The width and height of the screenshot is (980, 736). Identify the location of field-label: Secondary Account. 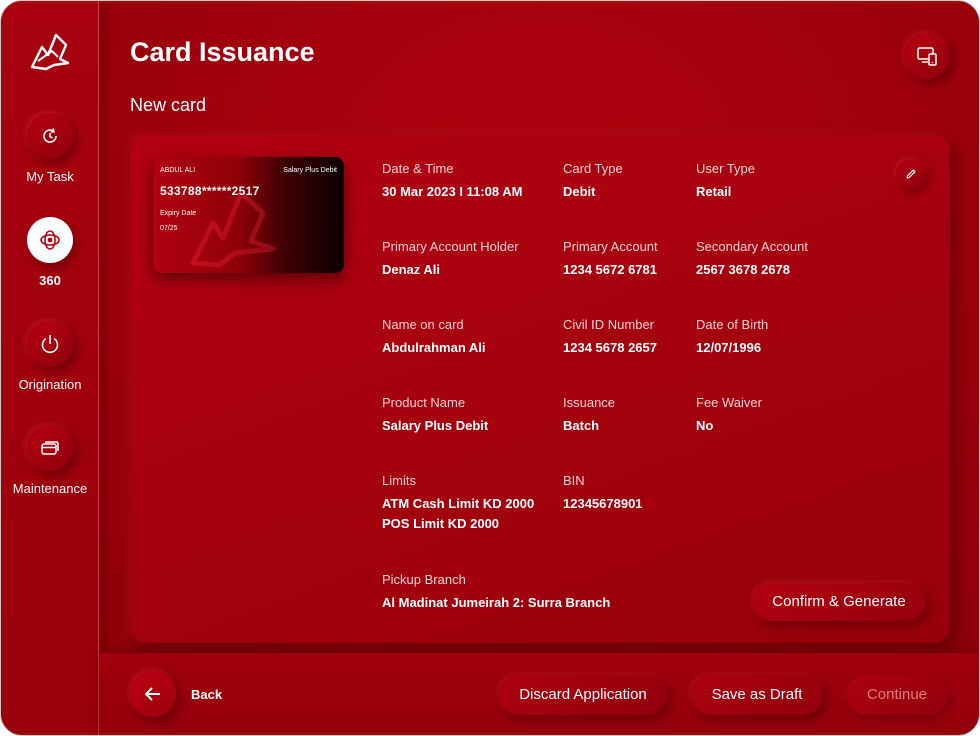
(752, 246).